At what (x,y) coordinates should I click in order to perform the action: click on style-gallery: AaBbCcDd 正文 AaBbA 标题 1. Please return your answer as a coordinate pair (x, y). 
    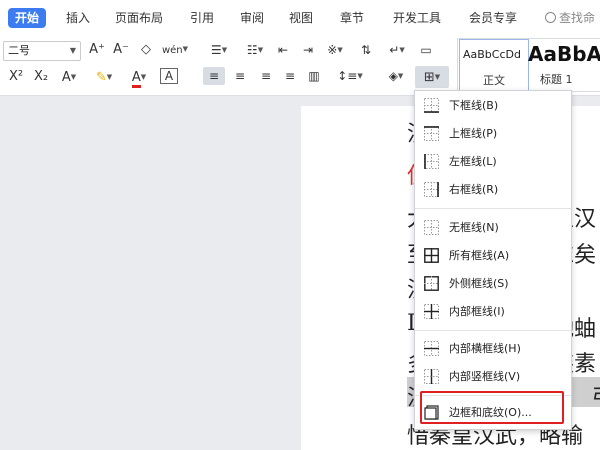
    Looking at the image, I should click on (528, 65).